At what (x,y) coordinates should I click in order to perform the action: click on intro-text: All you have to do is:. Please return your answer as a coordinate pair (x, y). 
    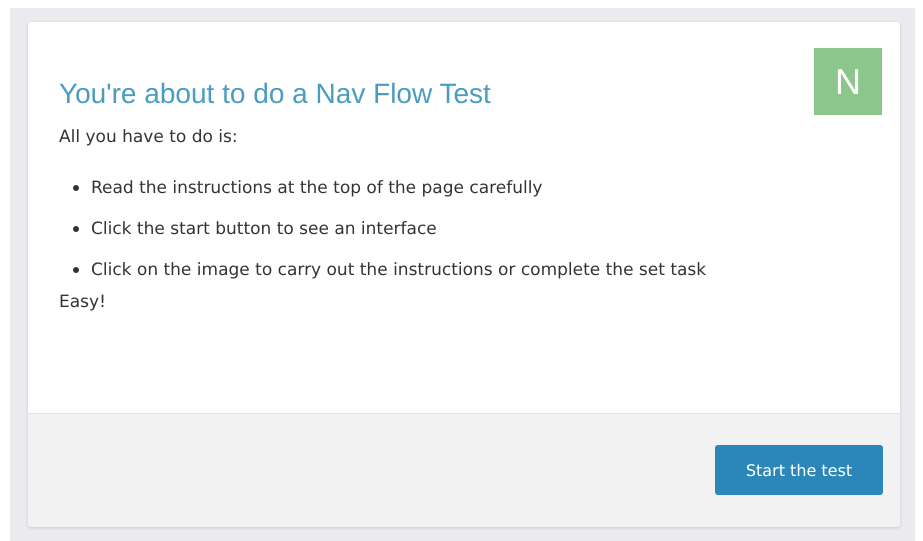
    Looking at the image, I should click on (149, 137).